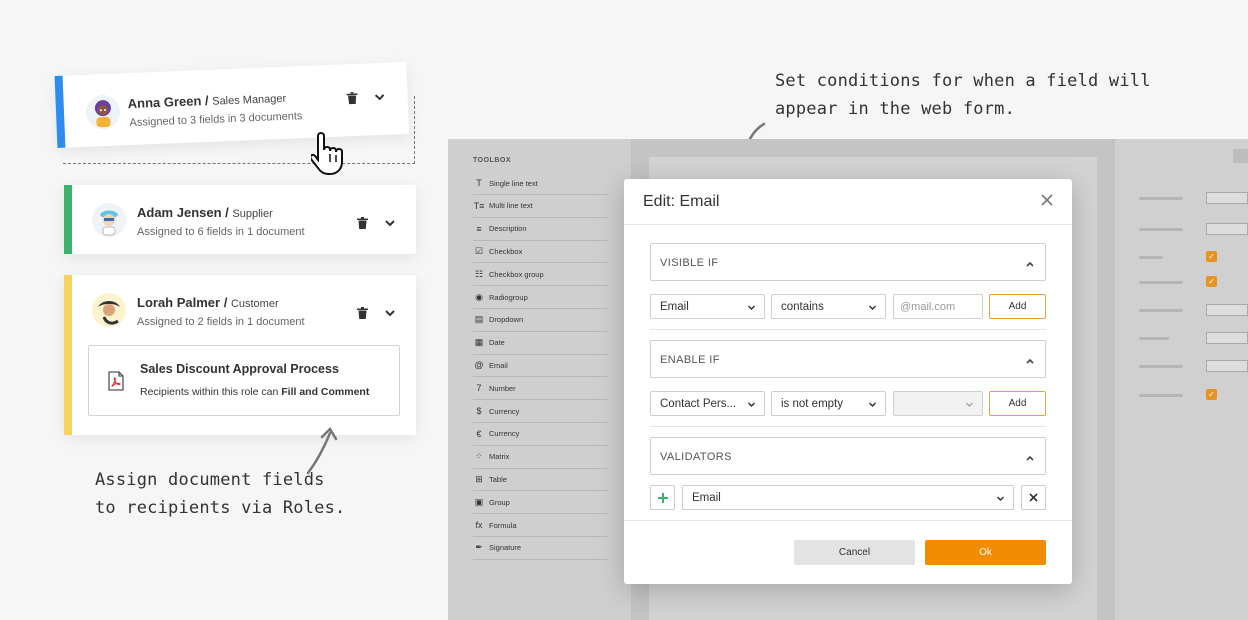  What do you see at coordinates (506, 320) in the screenshot?
I see `toolbox-item-label: Dropdown` at bounding box center [506, 320].